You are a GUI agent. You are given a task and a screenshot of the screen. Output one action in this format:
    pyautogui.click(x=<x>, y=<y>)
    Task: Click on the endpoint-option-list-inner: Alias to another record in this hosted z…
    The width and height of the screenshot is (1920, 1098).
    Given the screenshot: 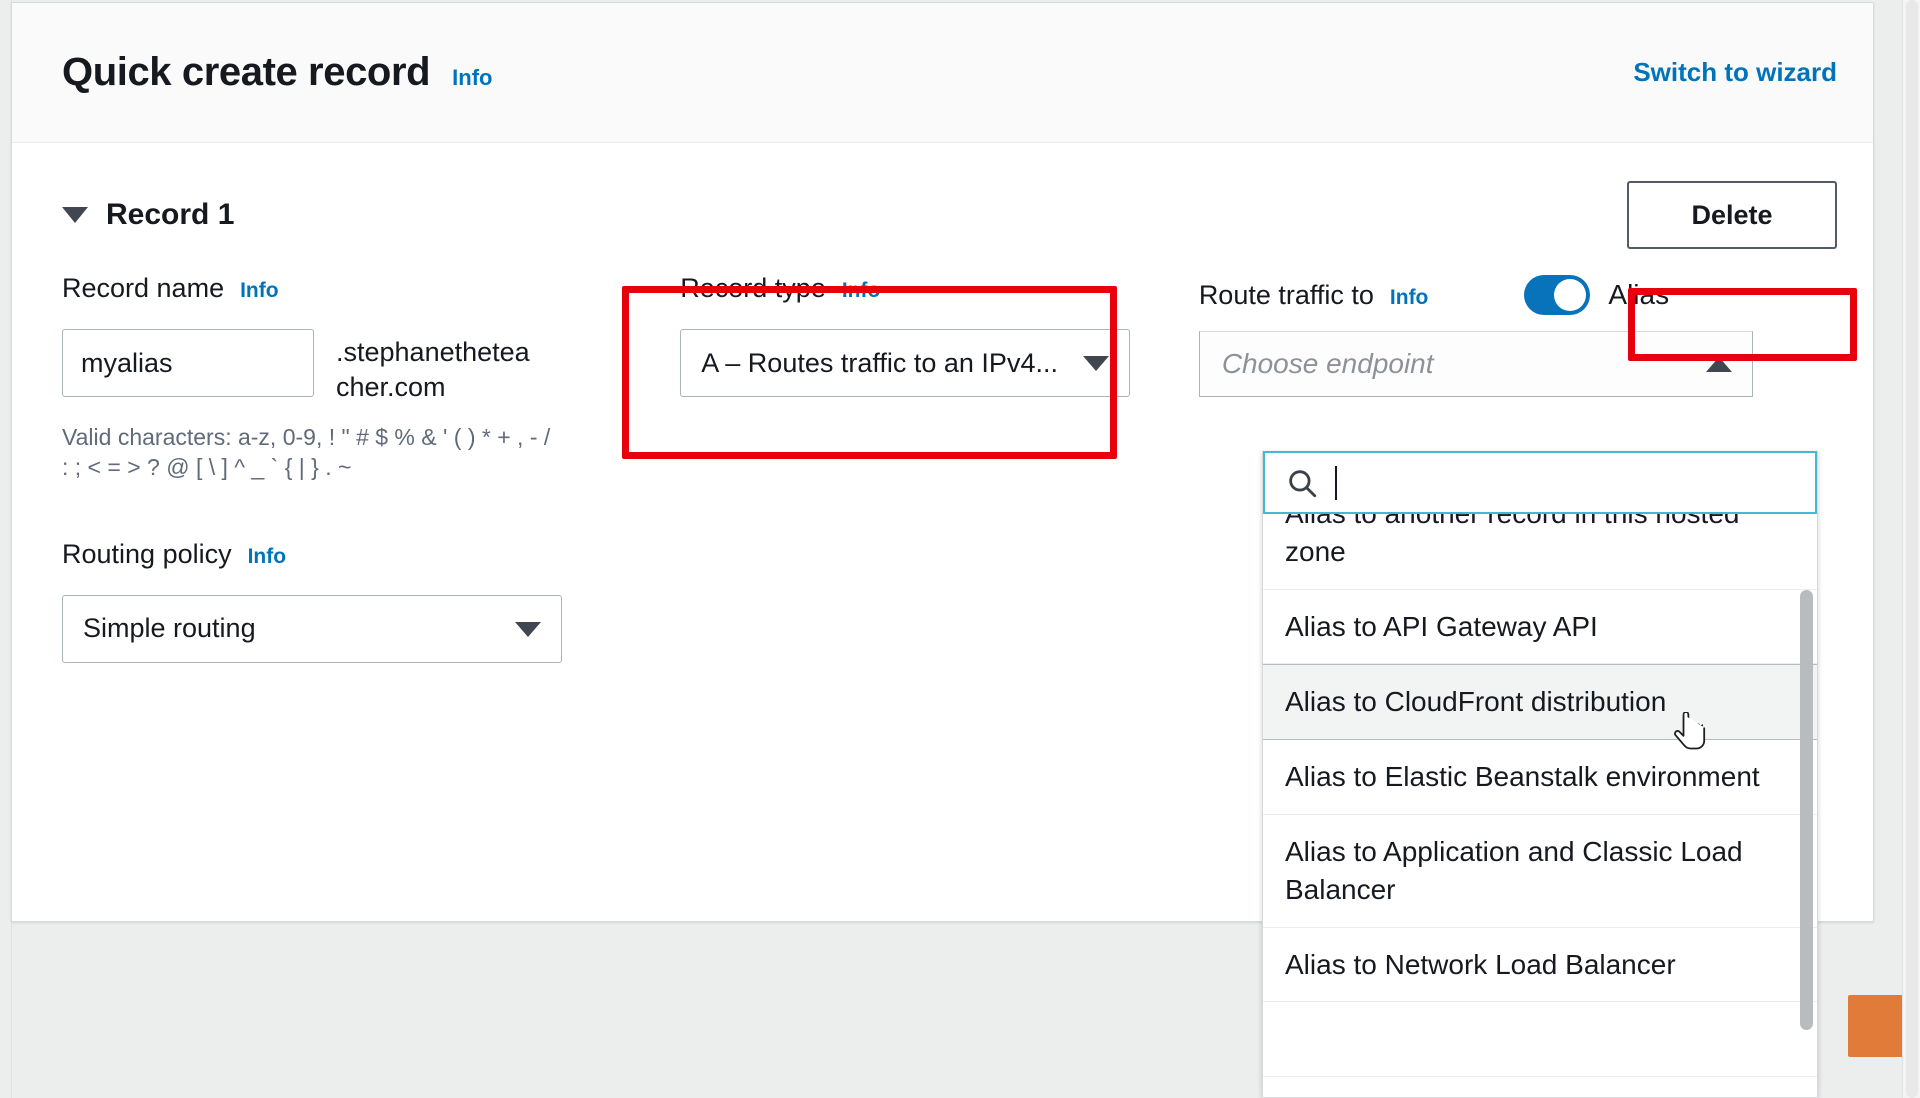 What is the action you would take?
    pyautogui.click(x=1540, y=796)
    